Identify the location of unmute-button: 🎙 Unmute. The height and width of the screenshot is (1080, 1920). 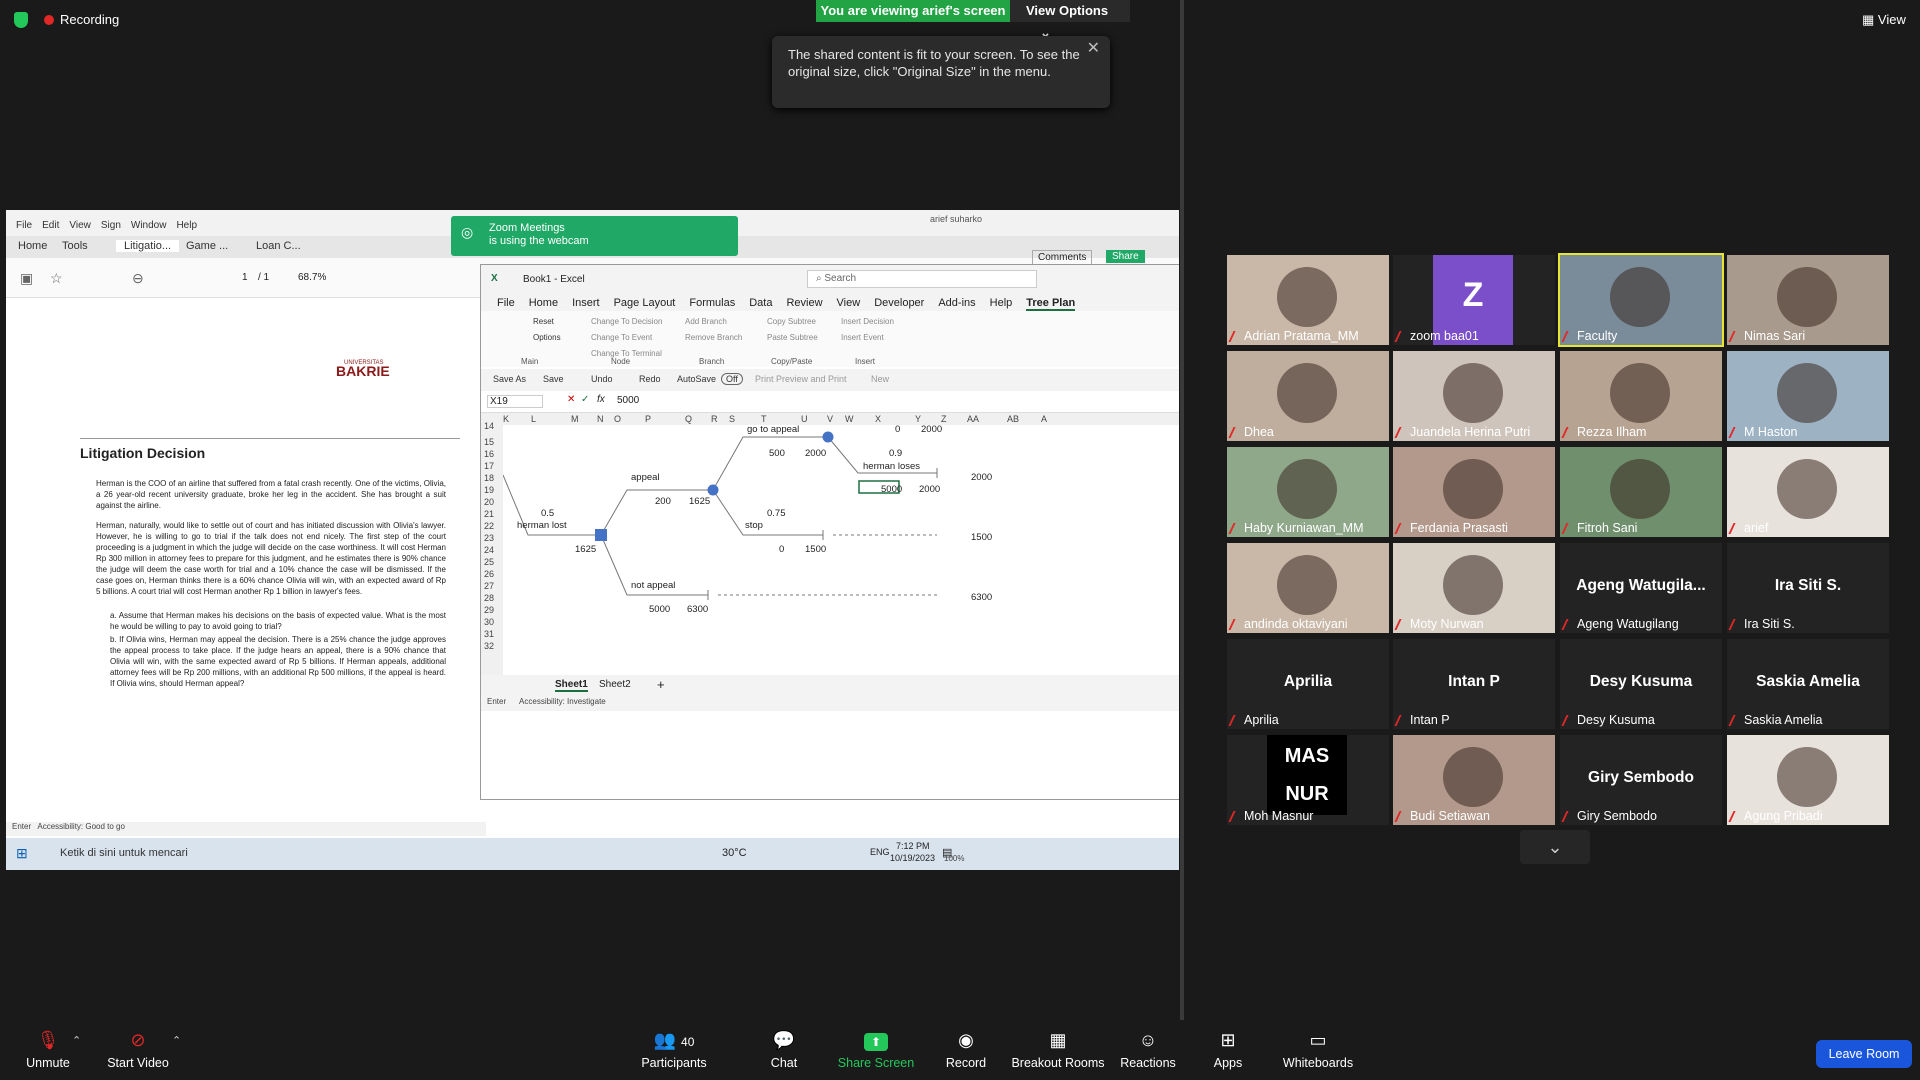
(48, 1050).